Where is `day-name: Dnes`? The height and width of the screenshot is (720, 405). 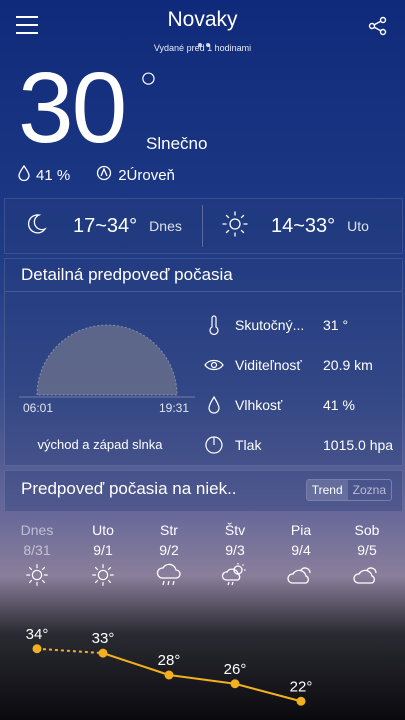 day-name: Dnes is located at coordinates (37, 530).